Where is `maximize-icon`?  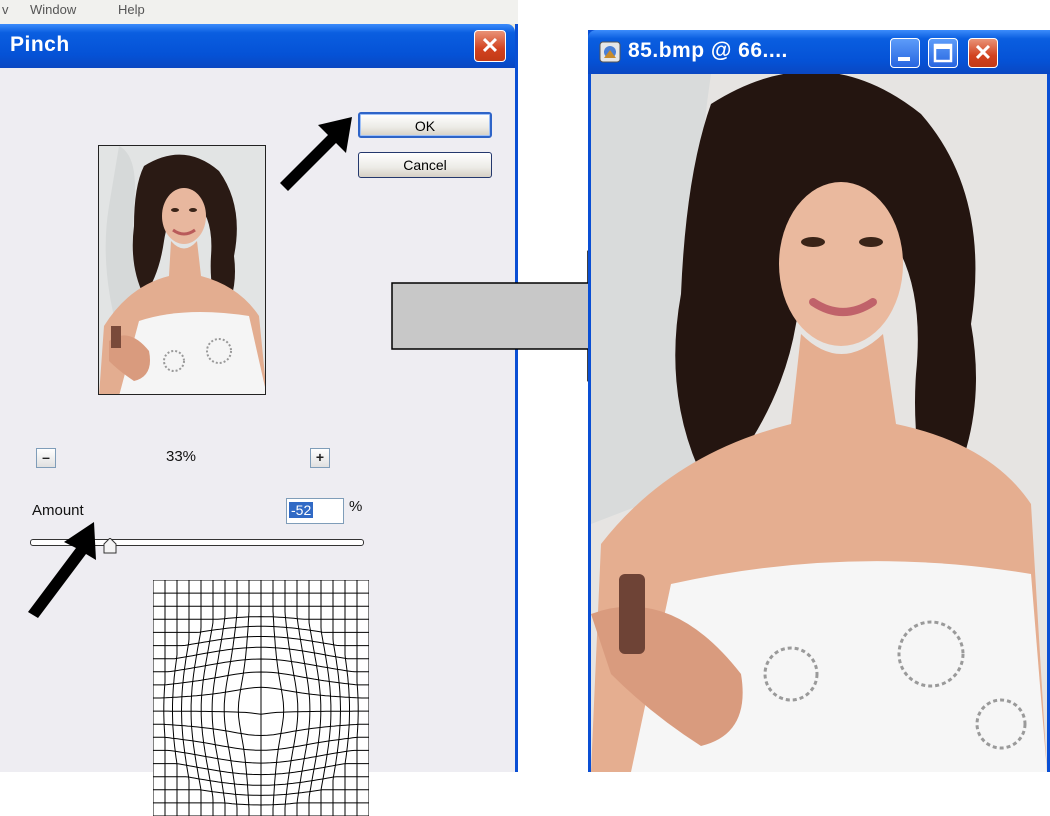
maximize-icon is located at coordinates (943, 53).